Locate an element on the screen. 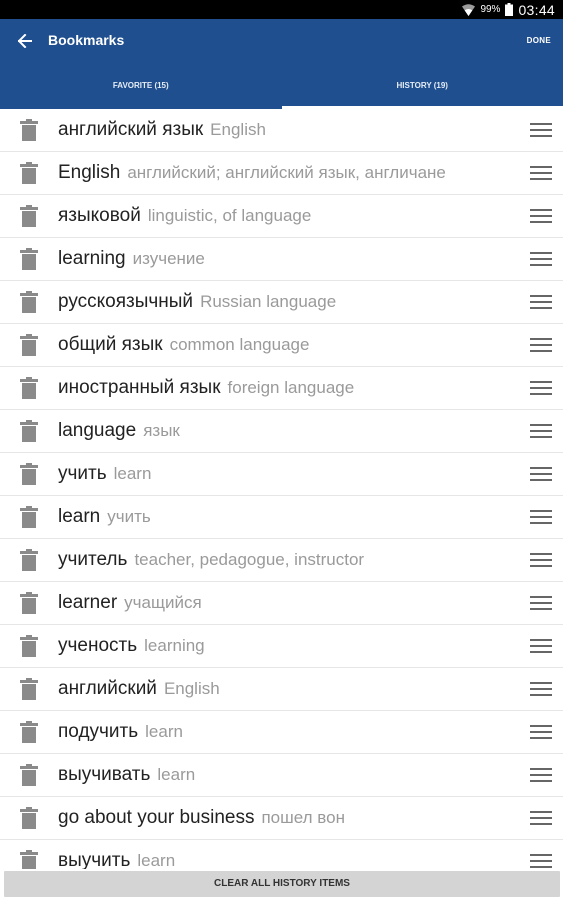  list-item-text: go about your business пошел вон is located at coordinates (288, 818).